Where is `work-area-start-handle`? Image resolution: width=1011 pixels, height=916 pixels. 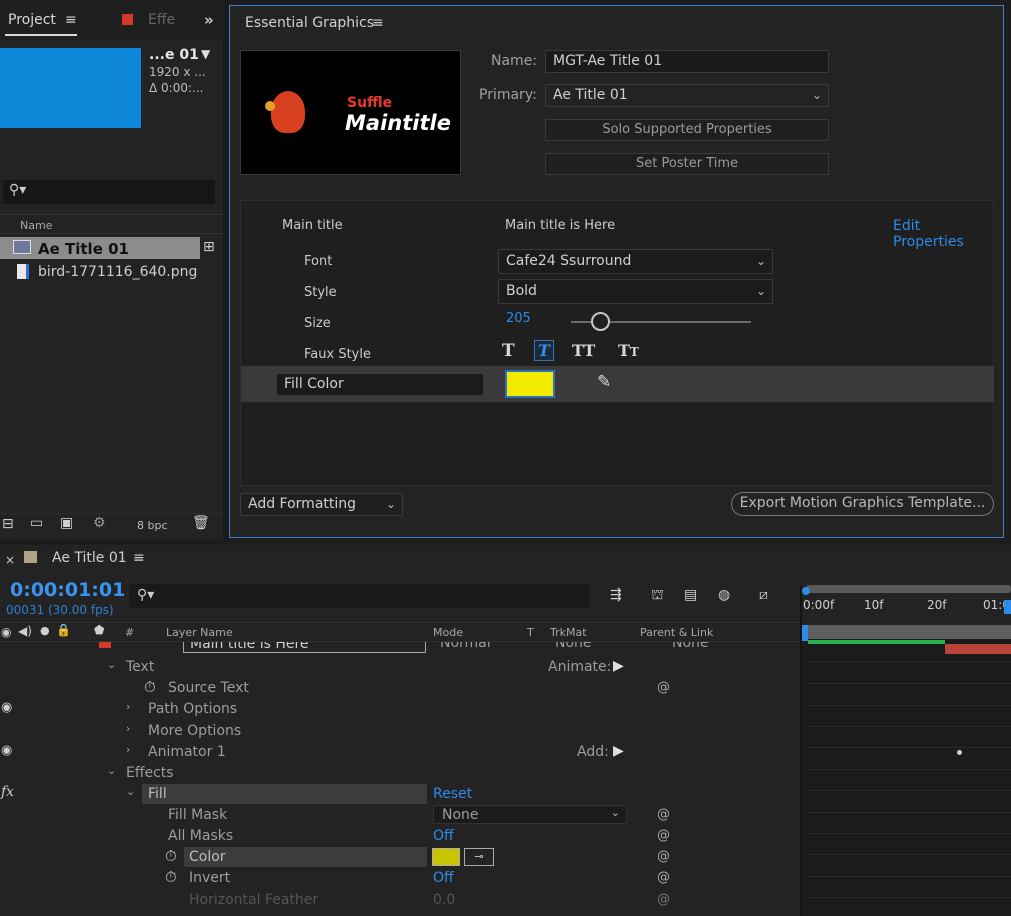 work-area-start-handle is located at coordinates (806, 591).